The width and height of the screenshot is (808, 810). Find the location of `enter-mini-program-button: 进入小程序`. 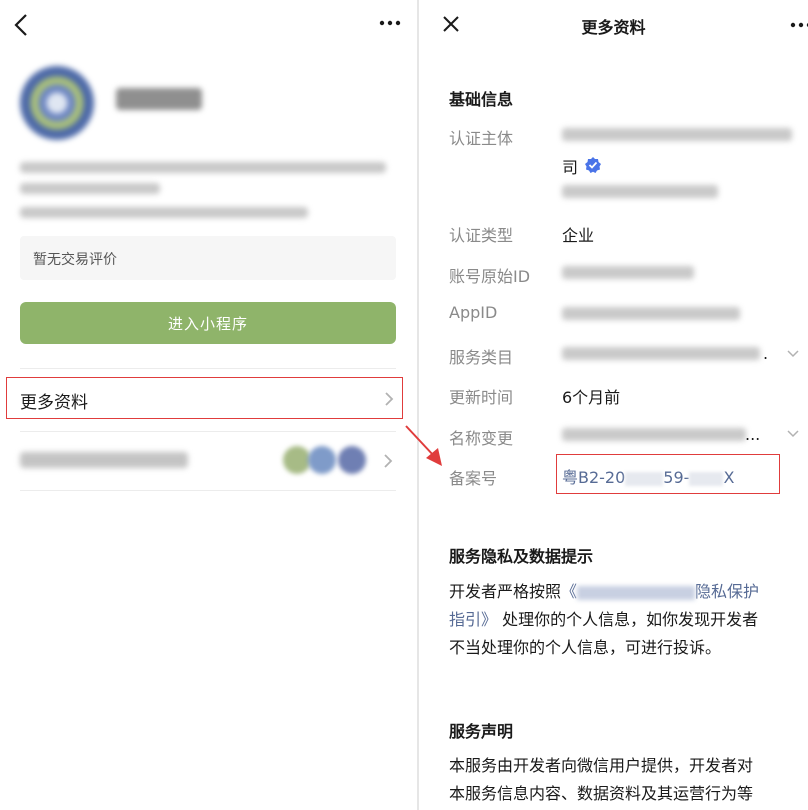

enter-mini-program-button: 进入小程序 is located at coordinates (208, 323).